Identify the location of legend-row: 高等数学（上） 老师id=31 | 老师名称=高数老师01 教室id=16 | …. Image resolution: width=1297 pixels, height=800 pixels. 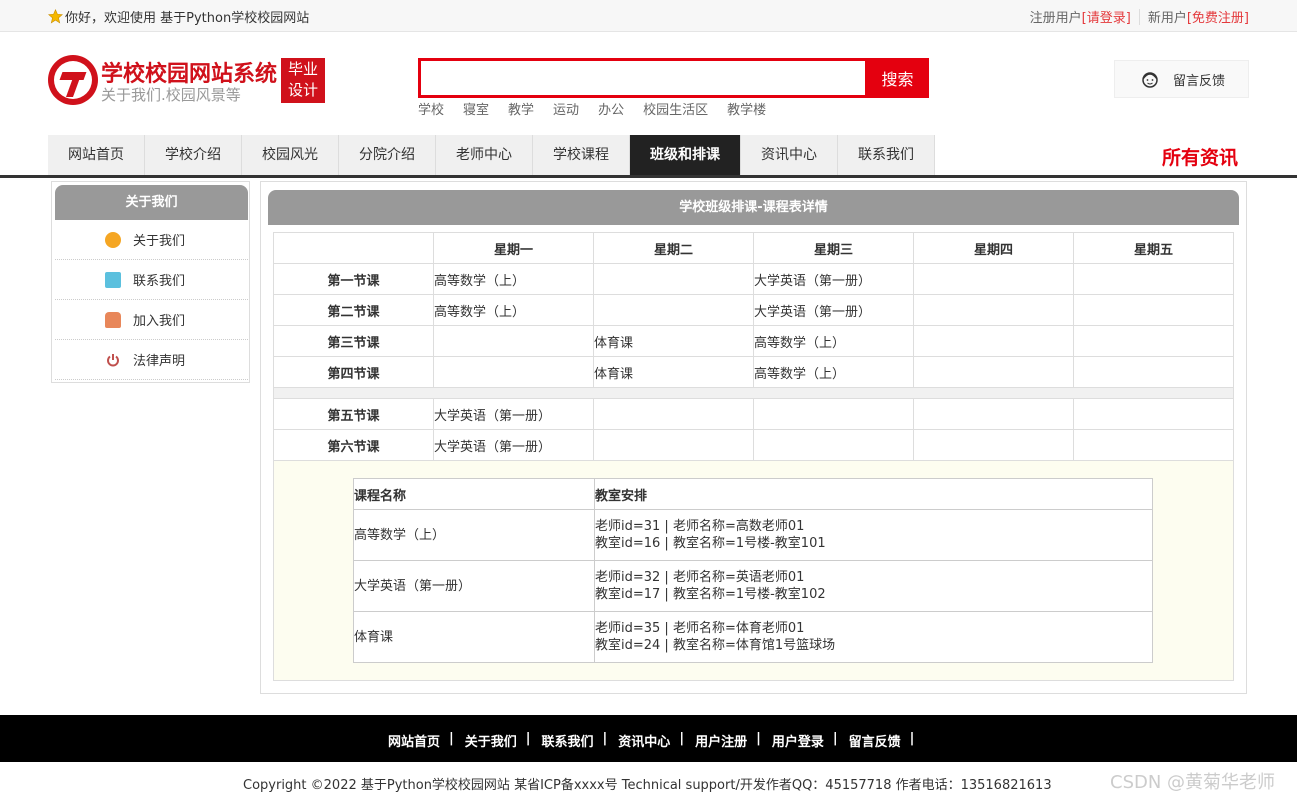
(753, 535).